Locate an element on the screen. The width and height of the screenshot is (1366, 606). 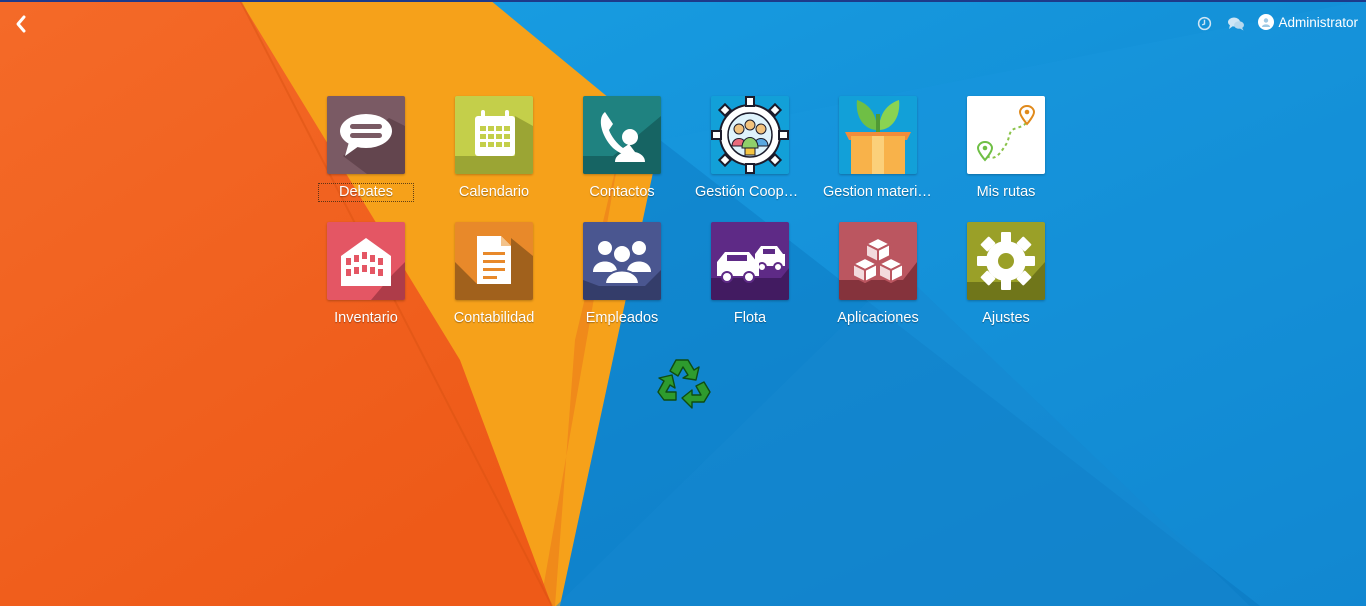
messages-button is located at coordinates (1236, 26).